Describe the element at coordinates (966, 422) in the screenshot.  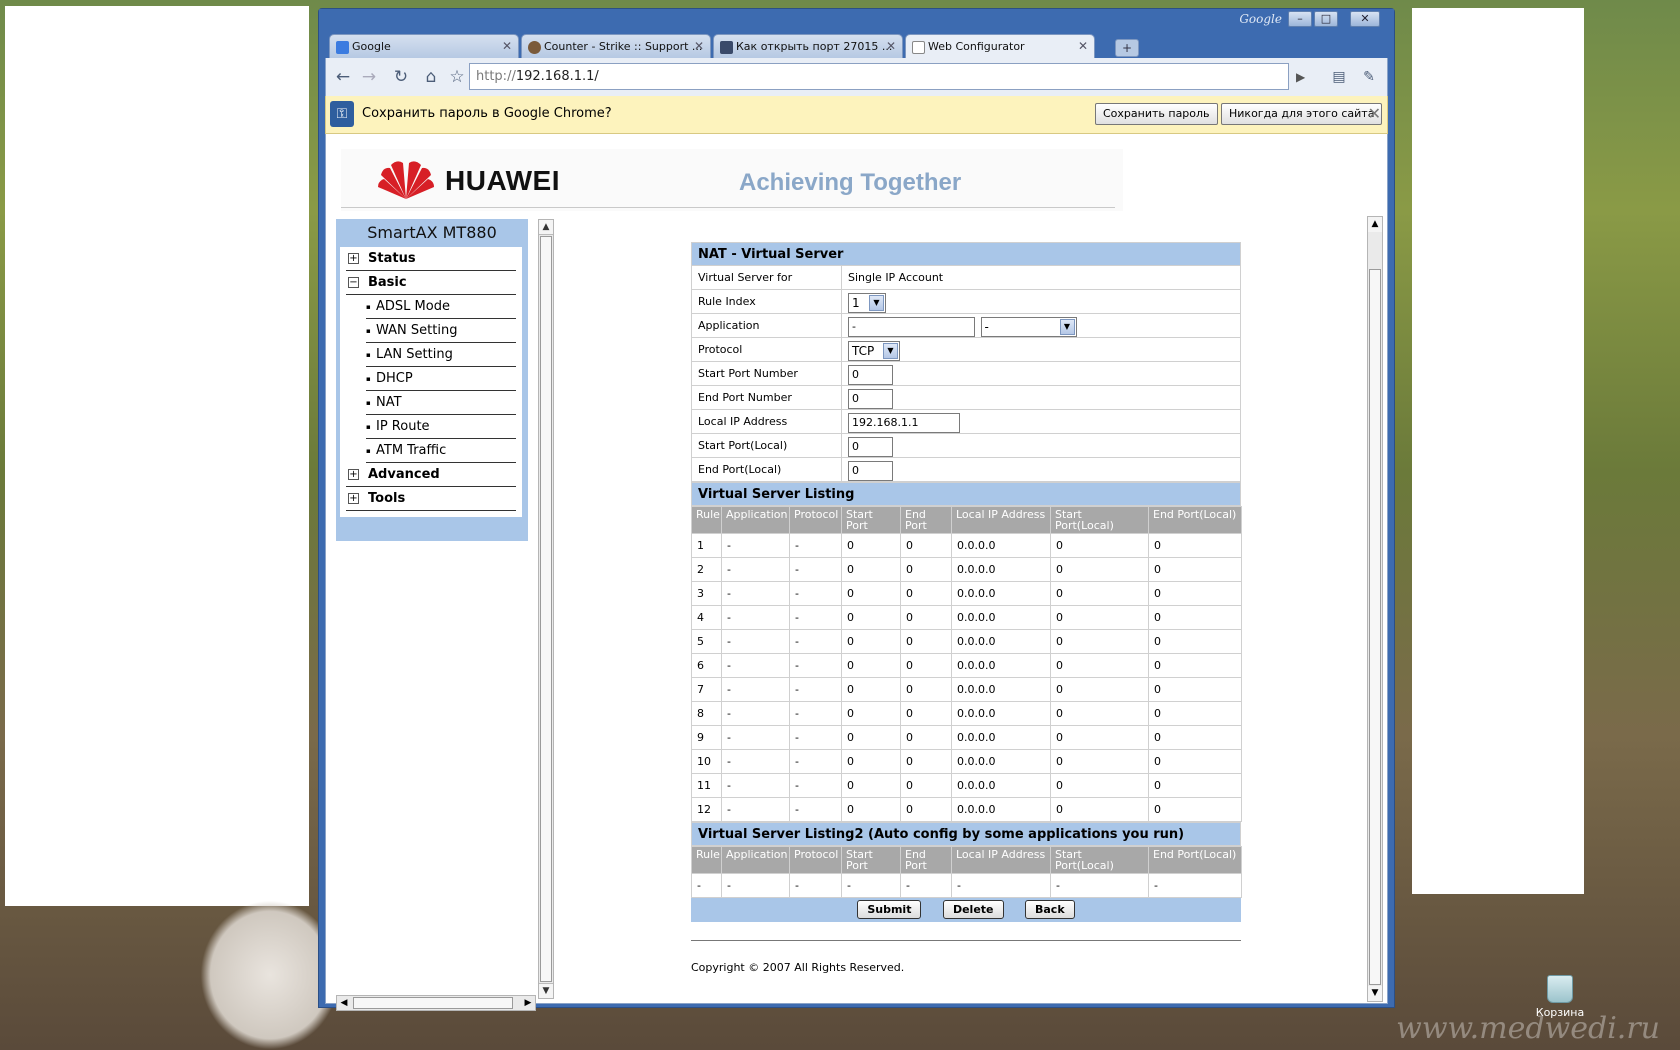
I see `form-row: Local IP Address 192.168.1.1` at that location.